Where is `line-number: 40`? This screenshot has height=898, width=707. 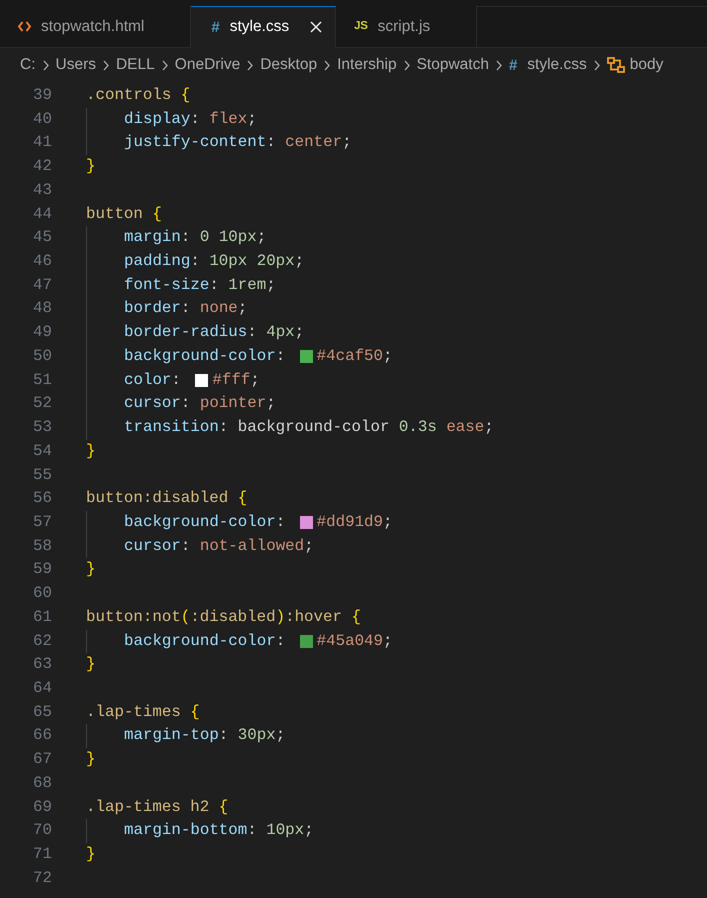
line-number: 40 is located at coordinates (42, 119).